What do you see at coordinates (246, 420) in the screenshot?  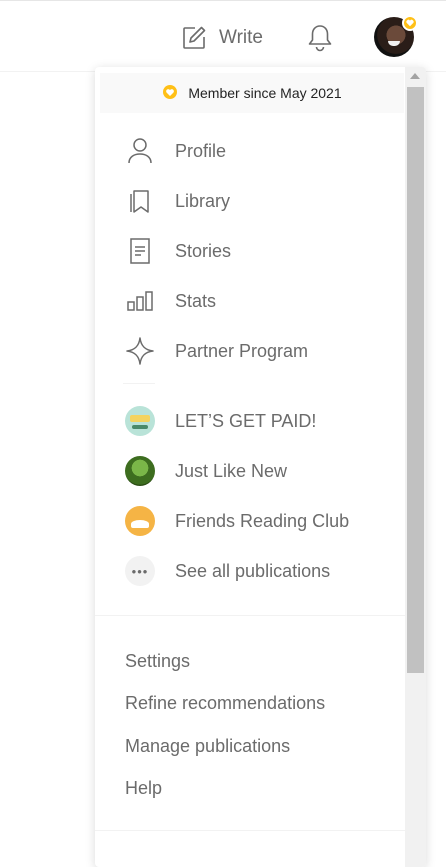 I see `publication-label: LET’S GET PAID!` at bounding box center [246, 420].